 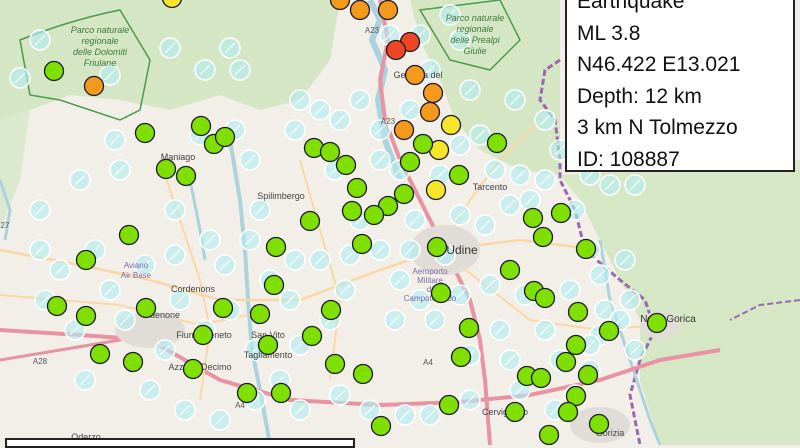 What do you see at coordinates (475, 40) in the screenshot?
I see `park-label: delle Prealpi` at bounding box center [475, 40].